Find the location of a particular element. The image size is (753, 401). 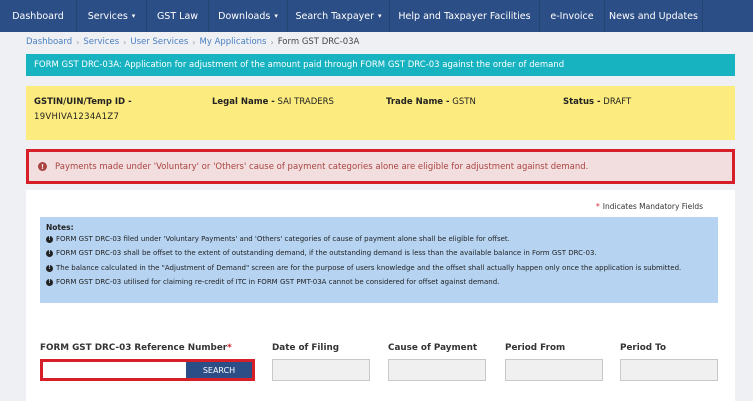

status-field: Status - DRAFT is located at coordinates (597, 102).